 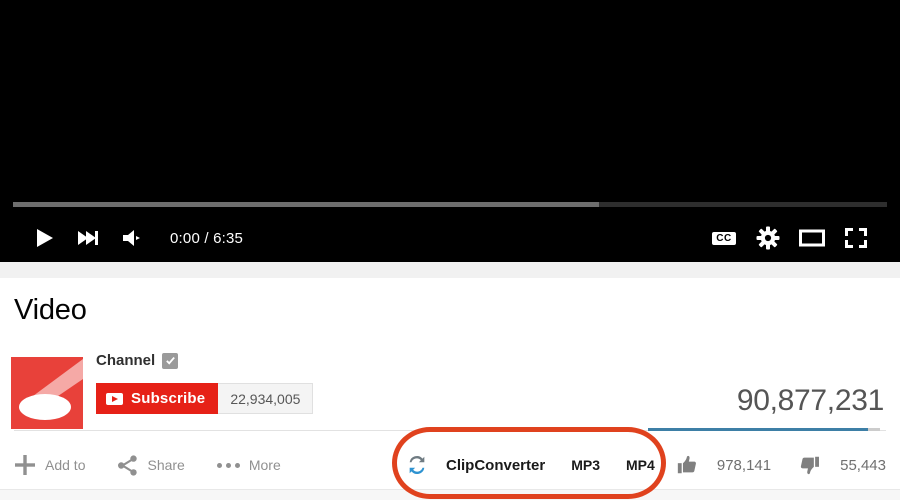 I want to click on theater-mode-icon, so click(x=812, y=238).